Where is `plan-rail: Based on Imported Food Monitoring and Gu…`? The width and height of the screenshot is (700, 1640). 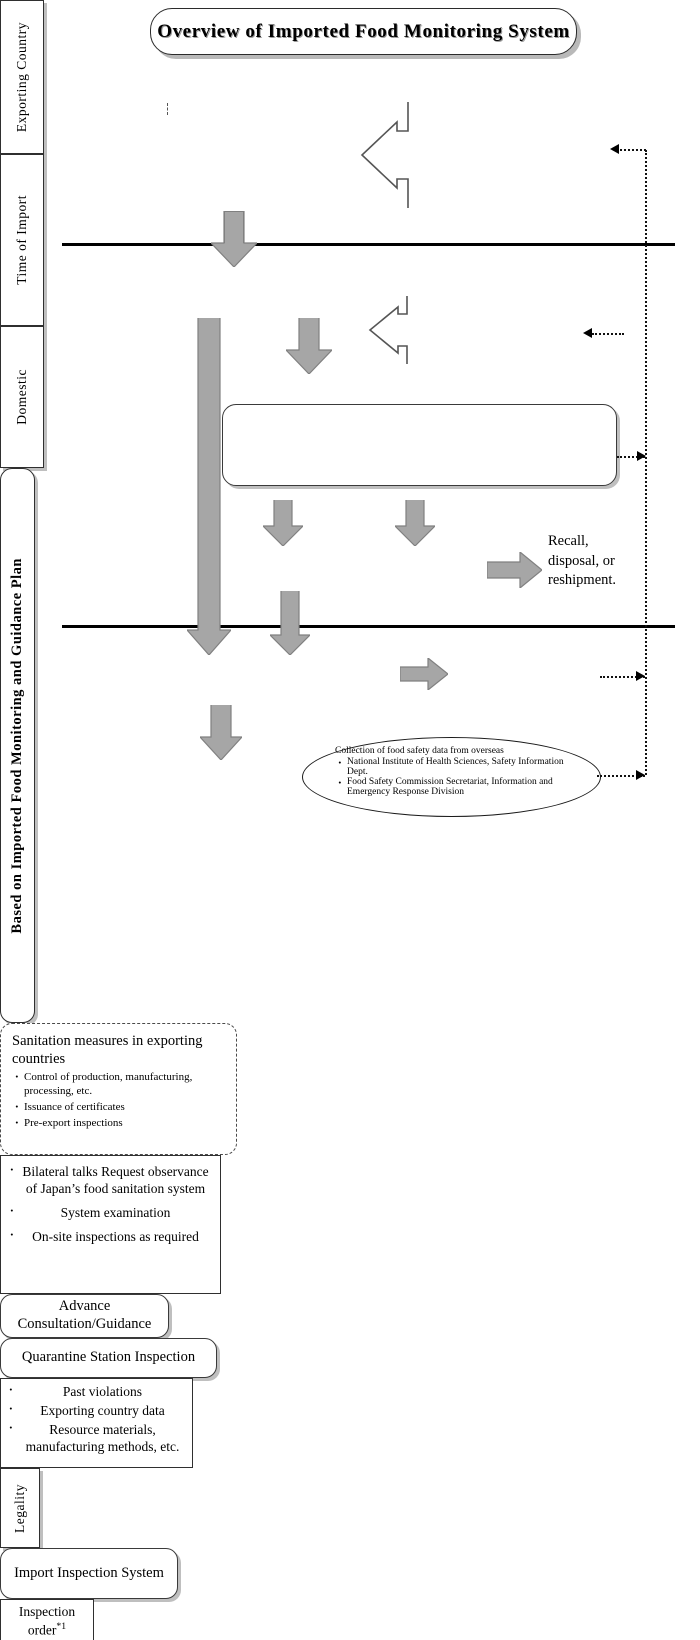 plan-rail: Based on Imported Food Monitoring and Gu… is located at coordinates (17, 745).